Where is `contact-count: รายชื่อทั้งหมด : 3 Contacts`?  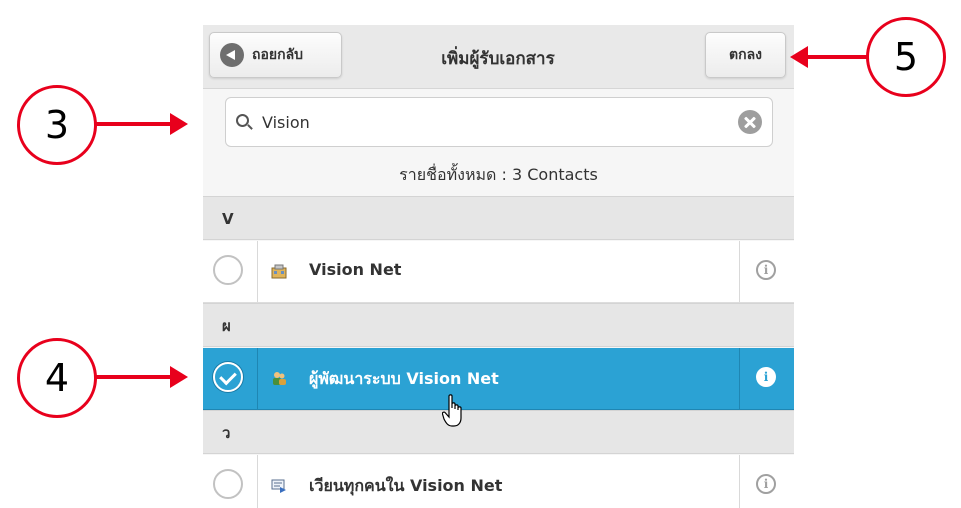
contact-count: รายชื่อทั้งหมด : 3 Contacts is located at coordinates (498, 174).